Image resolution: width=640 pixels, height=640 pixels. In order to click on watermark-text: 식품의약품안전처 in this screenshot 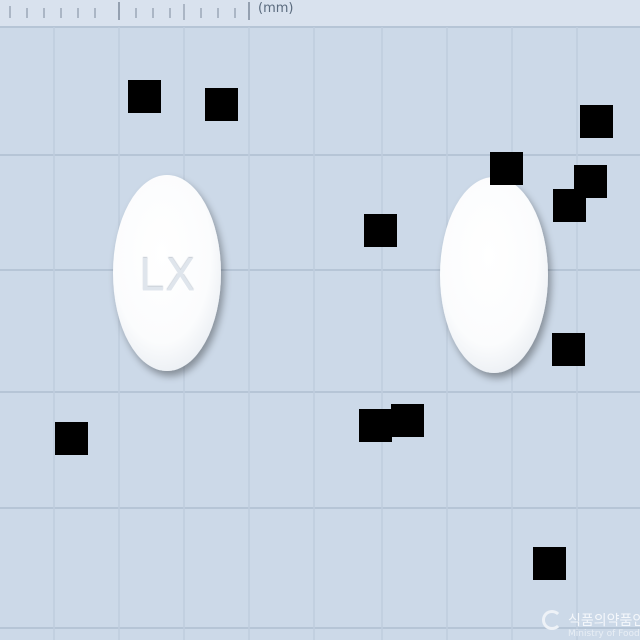, I will do `click(604, 621)`.